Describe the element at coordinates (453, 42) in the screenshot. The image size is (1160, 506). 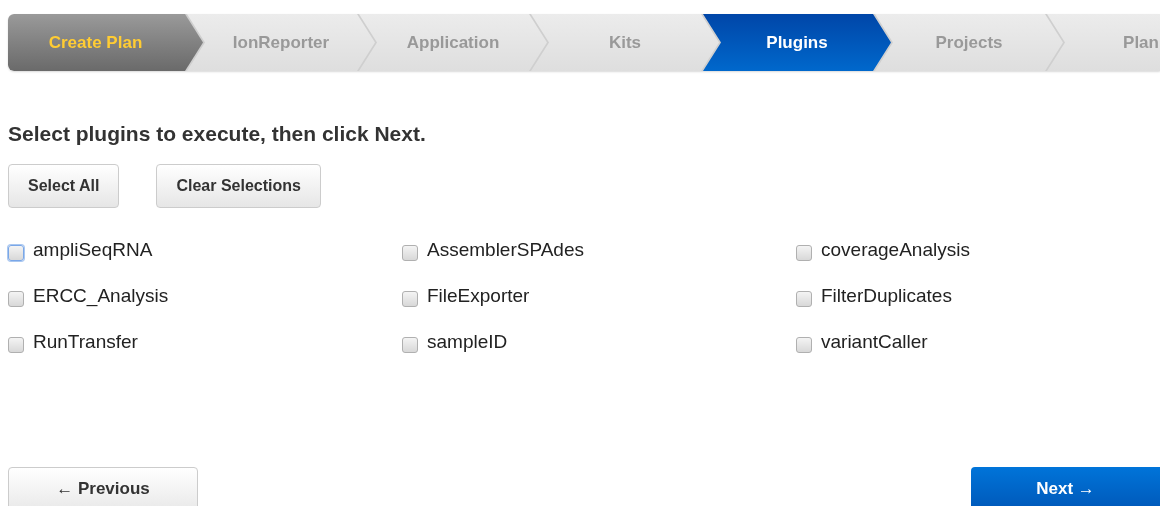
I see `wizard-step: Application` at that location.